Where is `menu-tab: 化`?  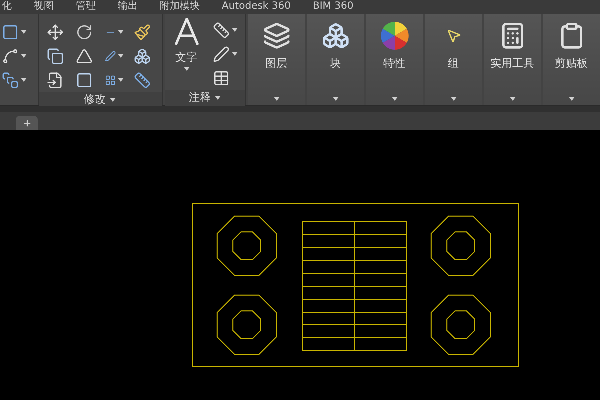 menu-tab: 化 is located at coordinates (7, 7).